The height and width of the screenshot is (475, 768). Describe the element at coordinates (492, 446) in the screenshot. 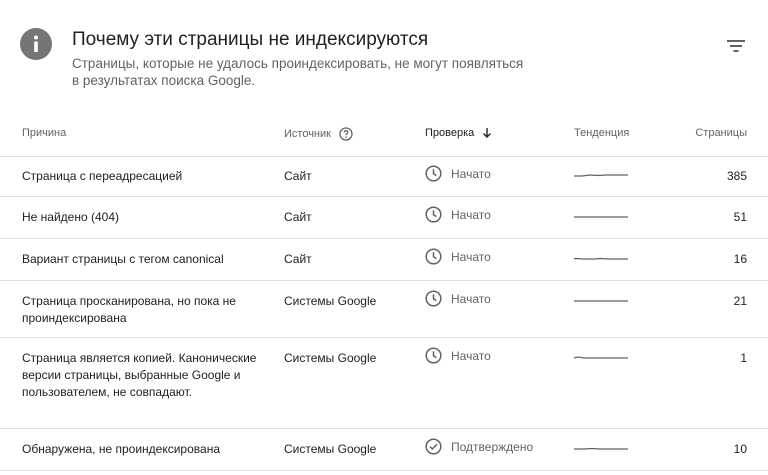

I see `status-text: Подтверждено` at that location.